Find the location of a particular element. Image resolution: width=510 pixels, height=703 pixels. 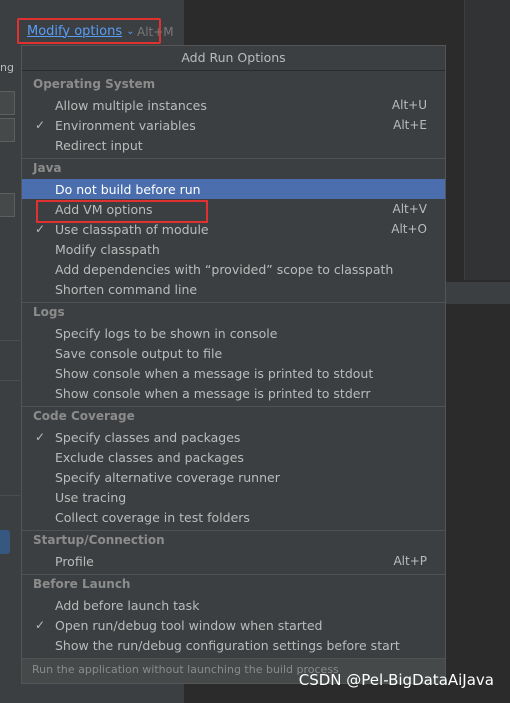

menu-item-label: Do not build before run is located at coordinates (128, 189).